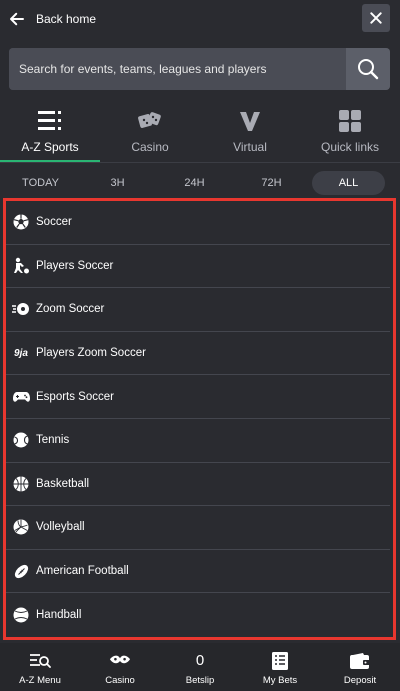  Describe the element at coordinates (21, 397) in the screenshot. I see `gamepad-icon` at that location.